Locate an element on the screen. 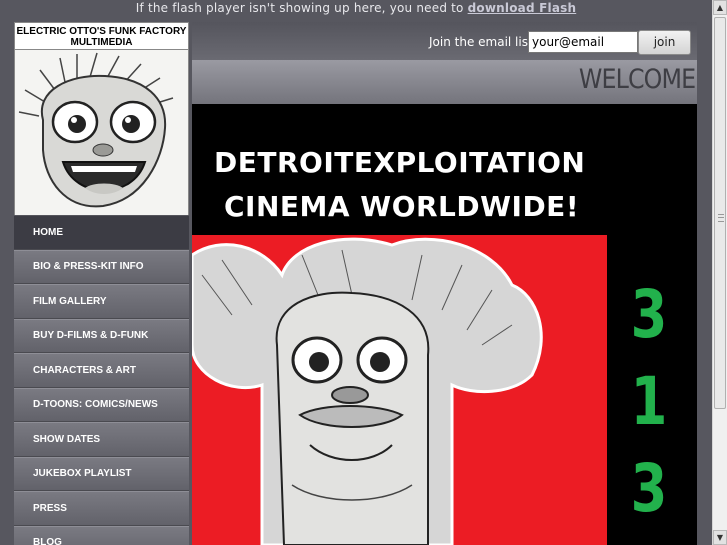 The image size is (727, 545). nav-item-characters-art: CHARACTERS & ART is located at coordinates (101, 370).